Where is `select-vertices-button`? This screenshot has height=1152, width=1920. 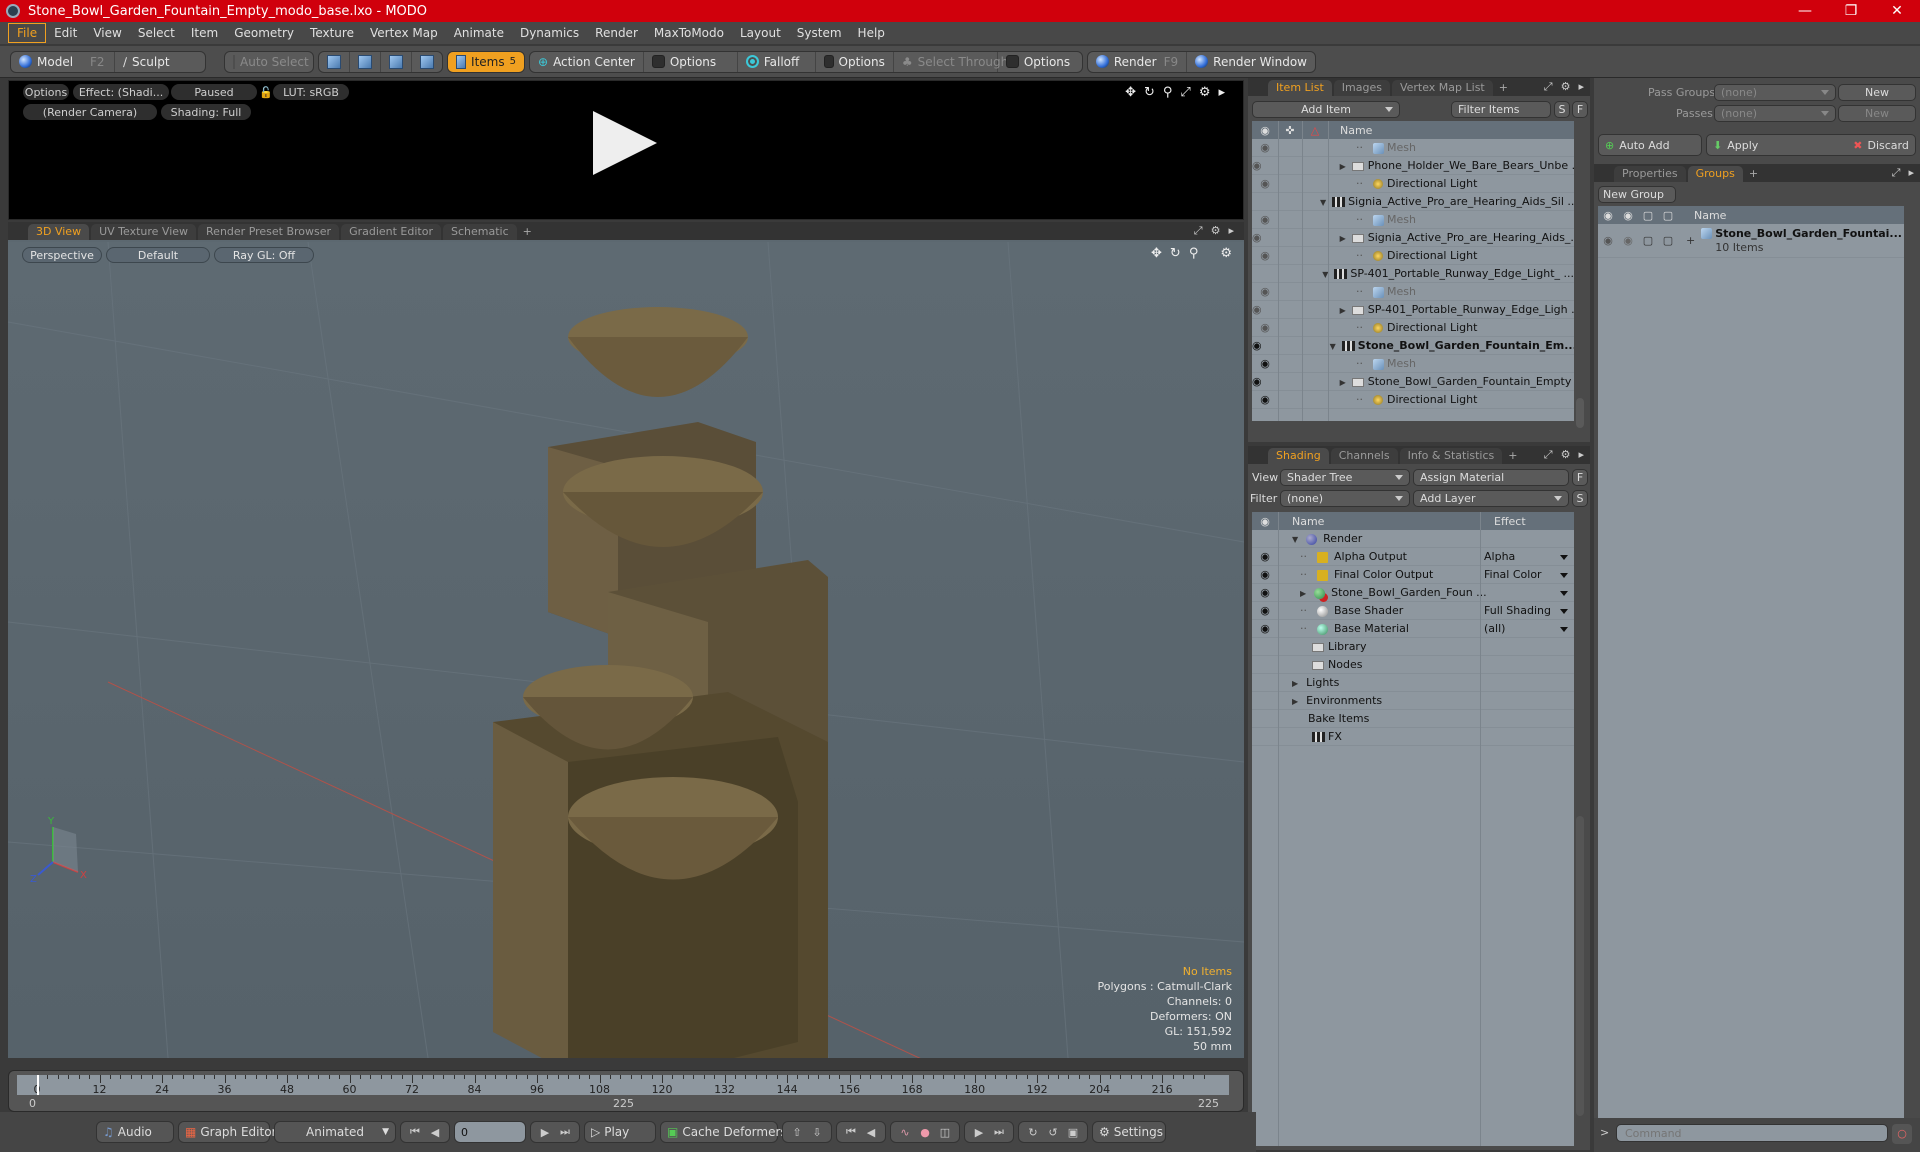 select-vertices-button is located at coordinates (334, 61).